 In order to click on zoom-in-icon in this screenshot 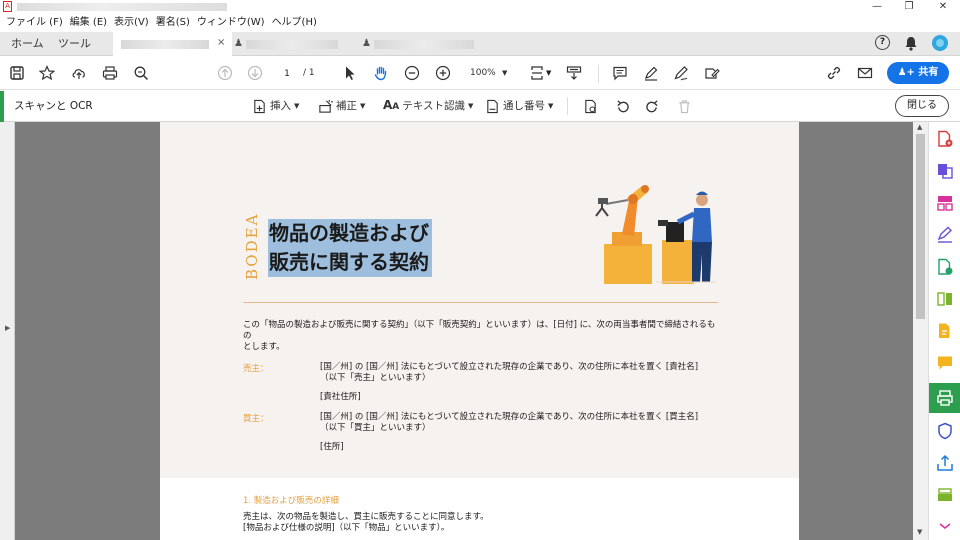, I will do `click(443, 73)`.